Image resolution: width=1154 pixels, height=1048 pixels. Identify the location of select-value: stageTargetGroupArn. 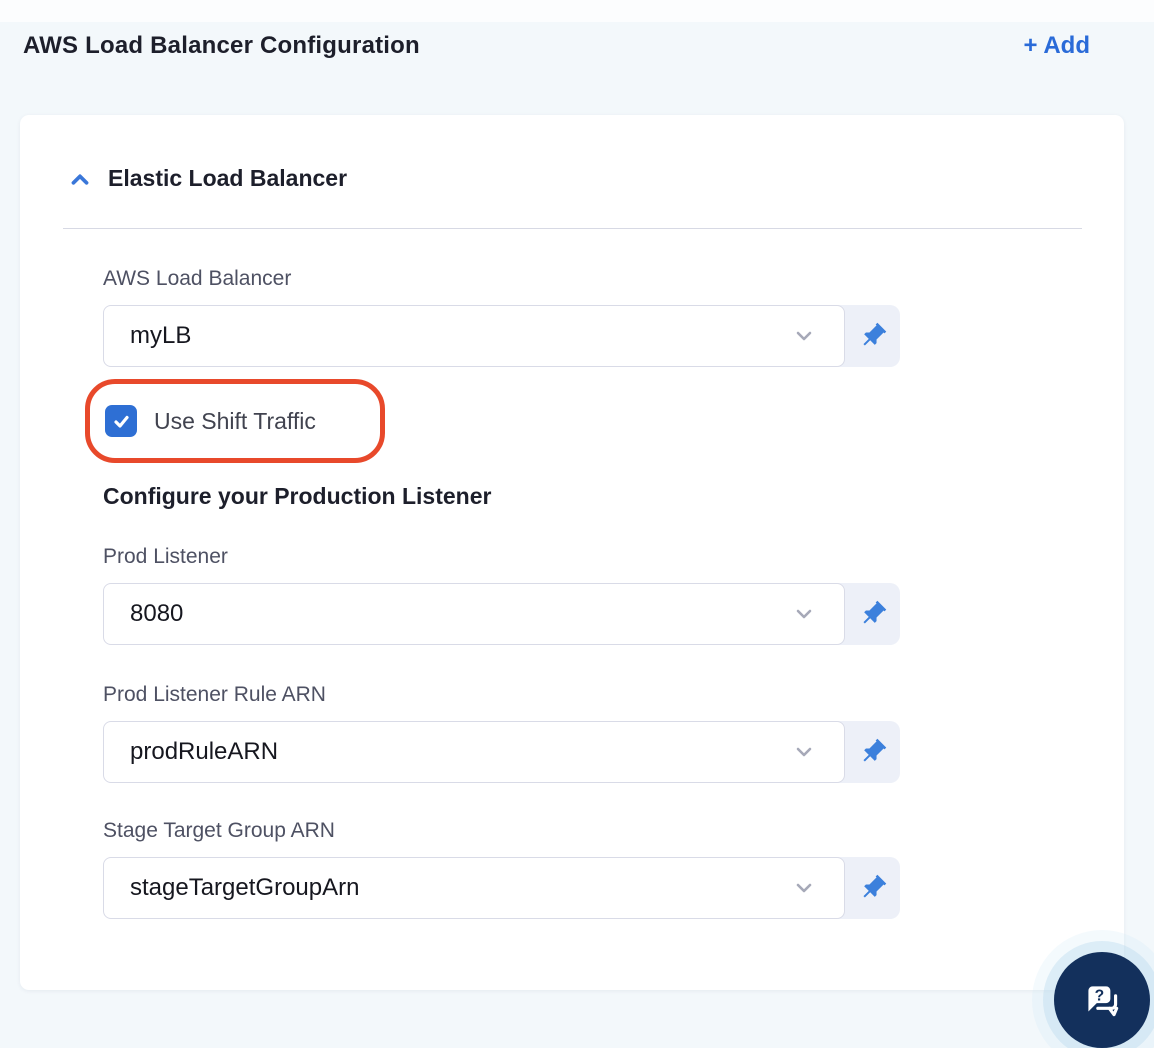
(245, 887).